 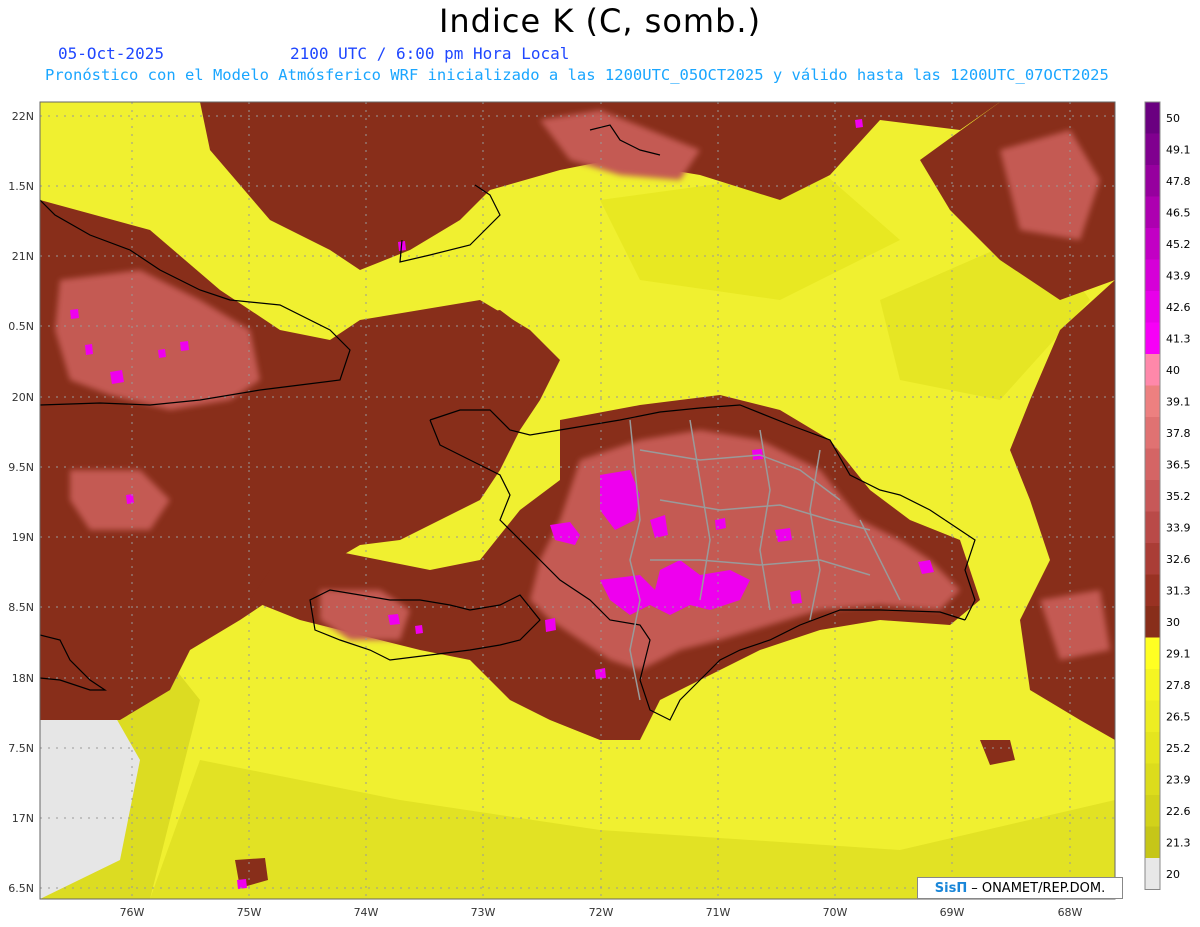 What do you see at coordinates (1178, 338) in the screenshot?
I see `colorbar-label: 41.3` at bounding box center [1178, 338].